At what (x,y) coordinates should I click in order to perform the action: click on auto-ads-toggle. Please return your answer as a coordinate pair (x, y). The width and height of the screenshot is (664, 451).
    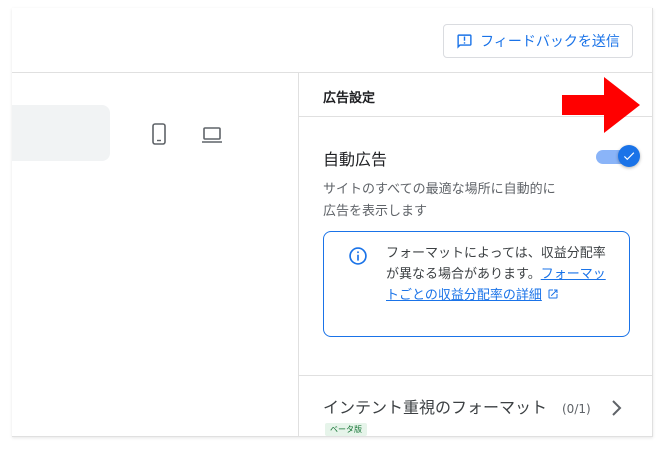
    Looking at the image, I should click on (618, 156).